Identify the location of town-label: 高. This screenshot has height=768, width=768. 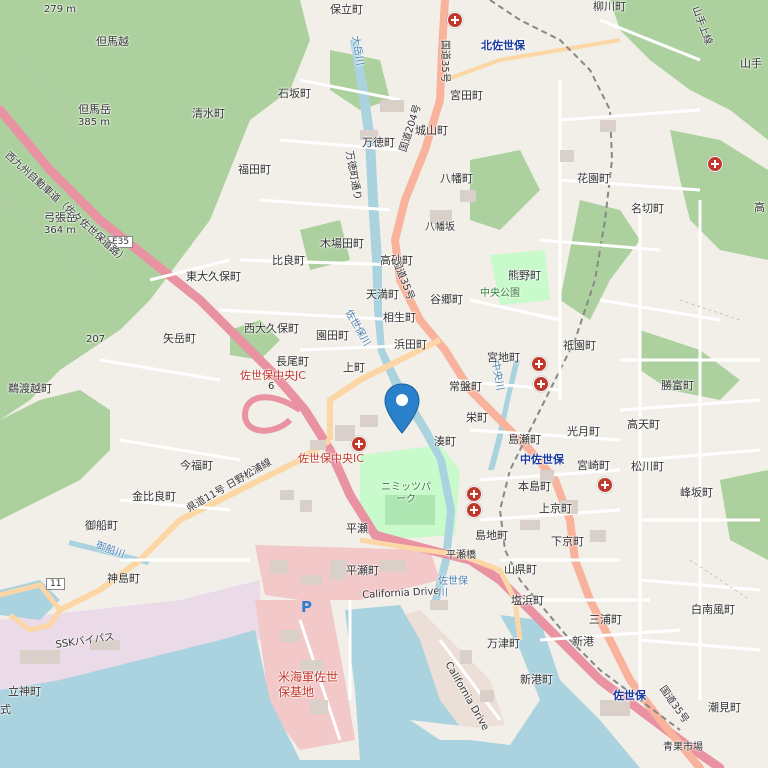
(759, 207).